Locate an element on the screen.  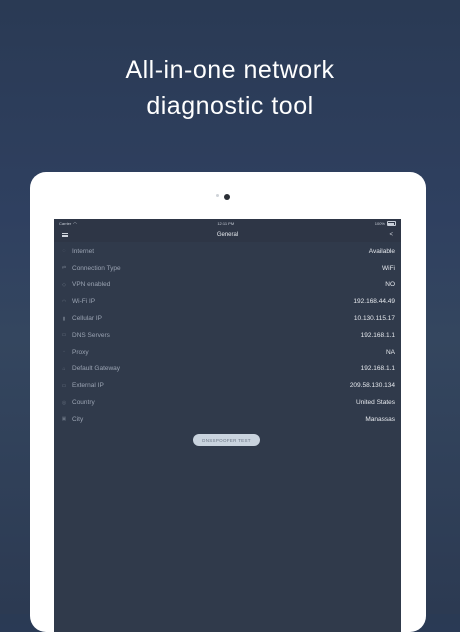
headline: All-in-one network diagnostic tool is located at coordinates (230, 88).